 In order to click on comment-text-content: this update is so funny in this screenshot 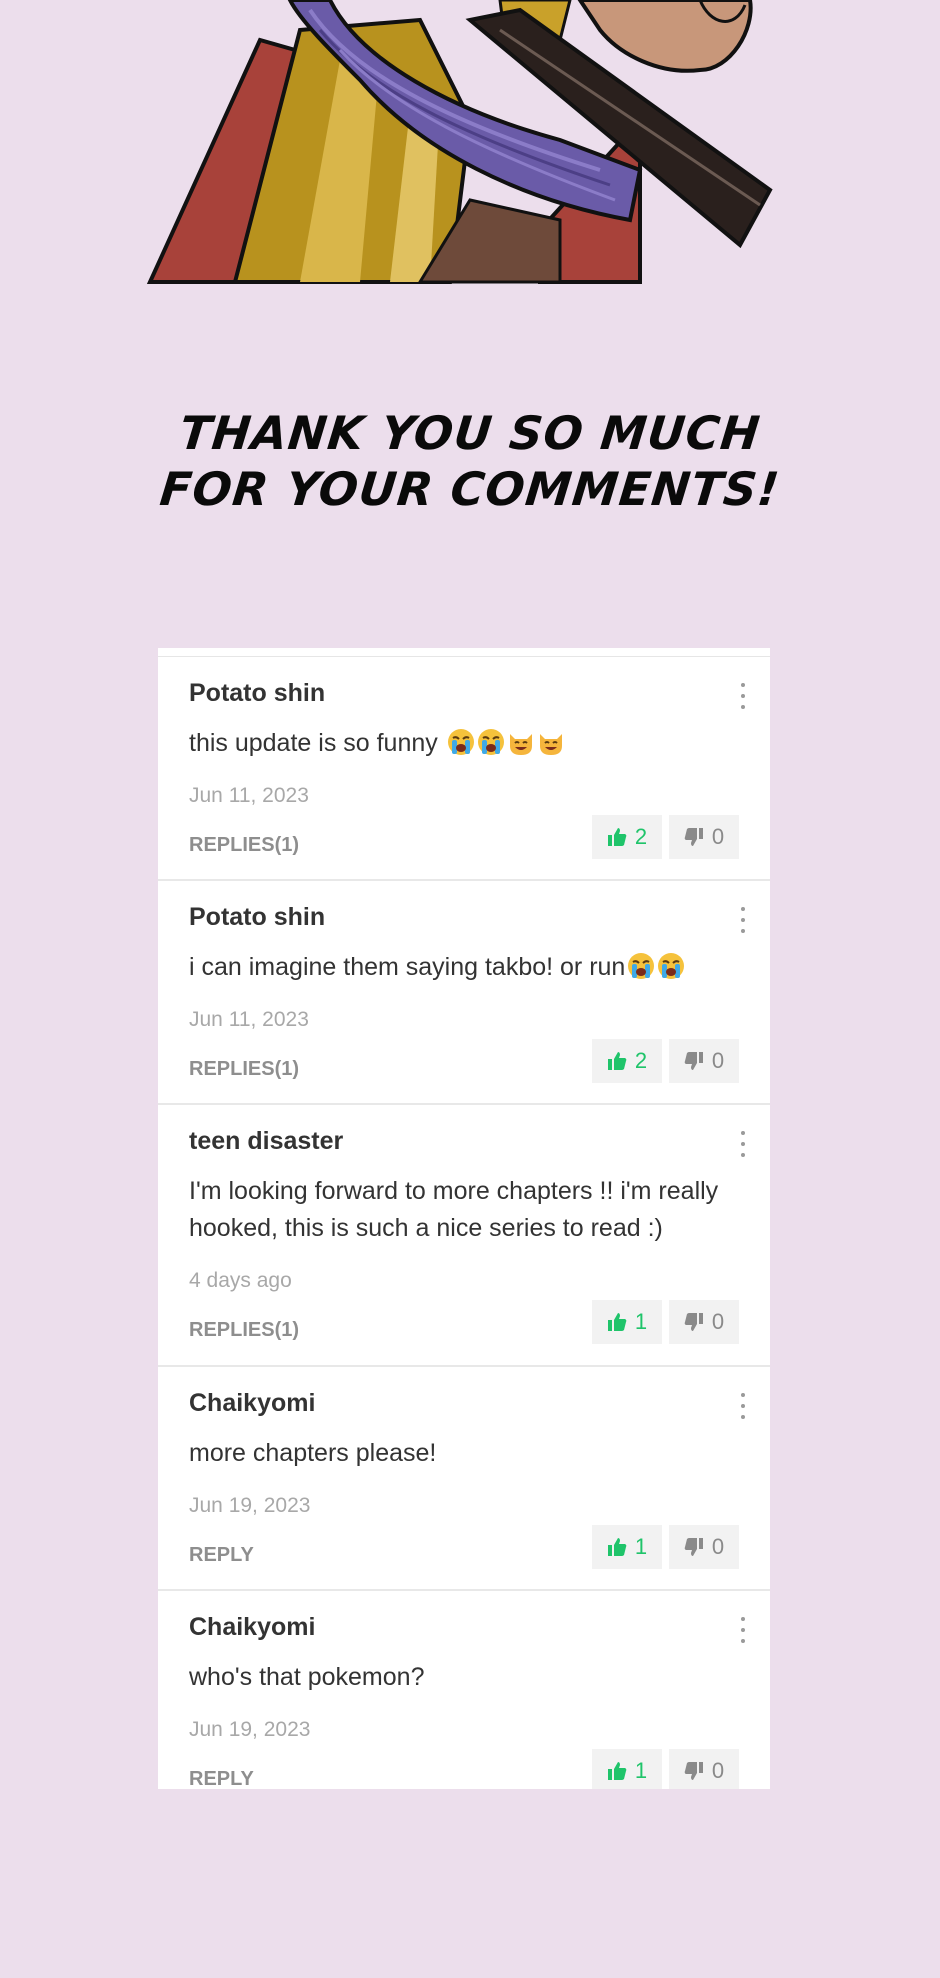, I will do `click(313, 743)`.